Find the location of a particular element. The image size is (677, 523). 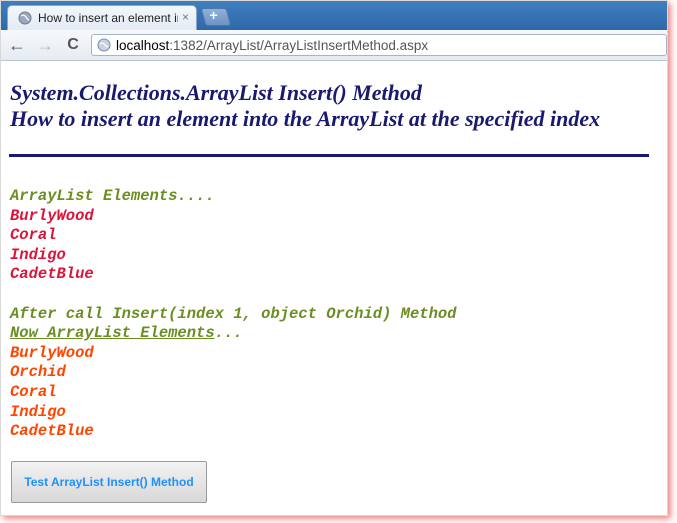

initial-item: Indigo is located at coordinates (38, 254).